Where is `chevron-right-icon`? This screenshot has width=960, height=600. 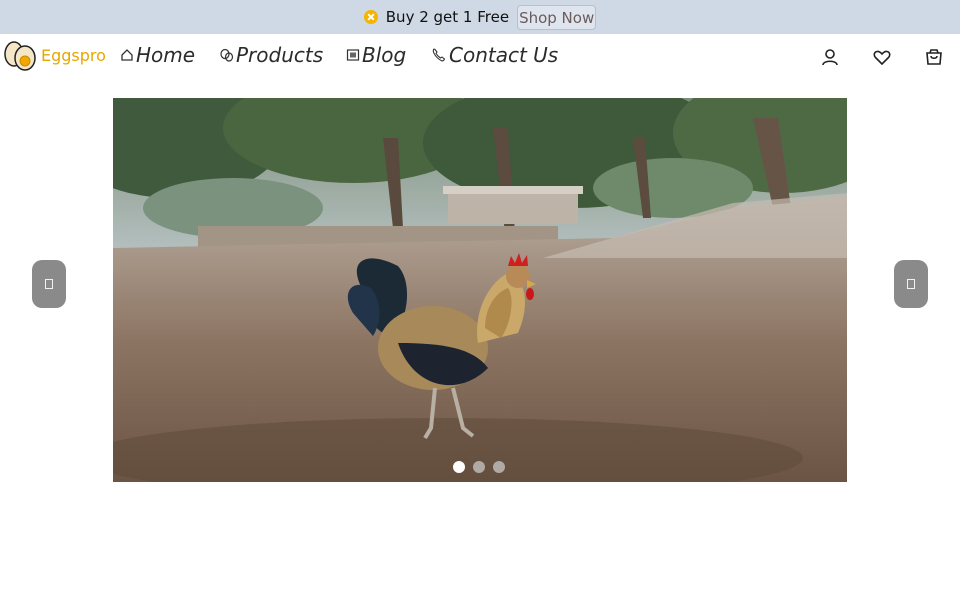
chevron-right-icon is located at coordinates (911, 284).